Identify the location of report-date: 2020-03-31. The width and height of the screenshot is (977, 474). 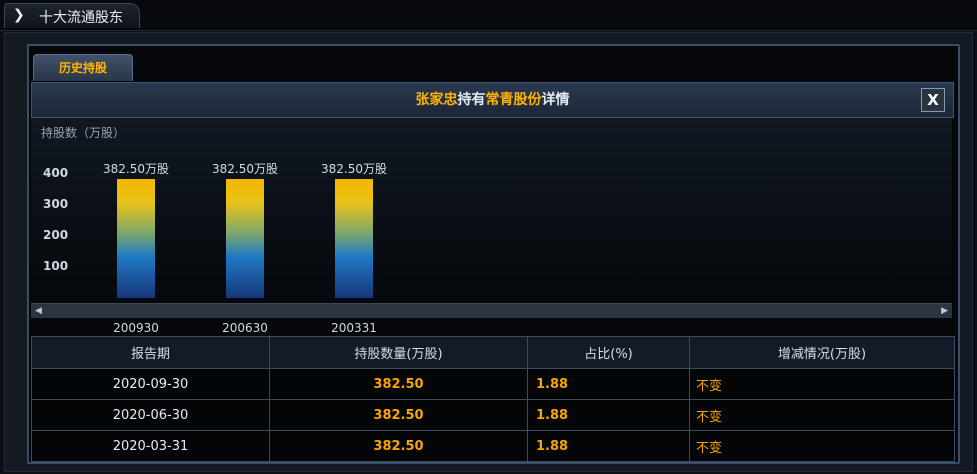
(150, 446).